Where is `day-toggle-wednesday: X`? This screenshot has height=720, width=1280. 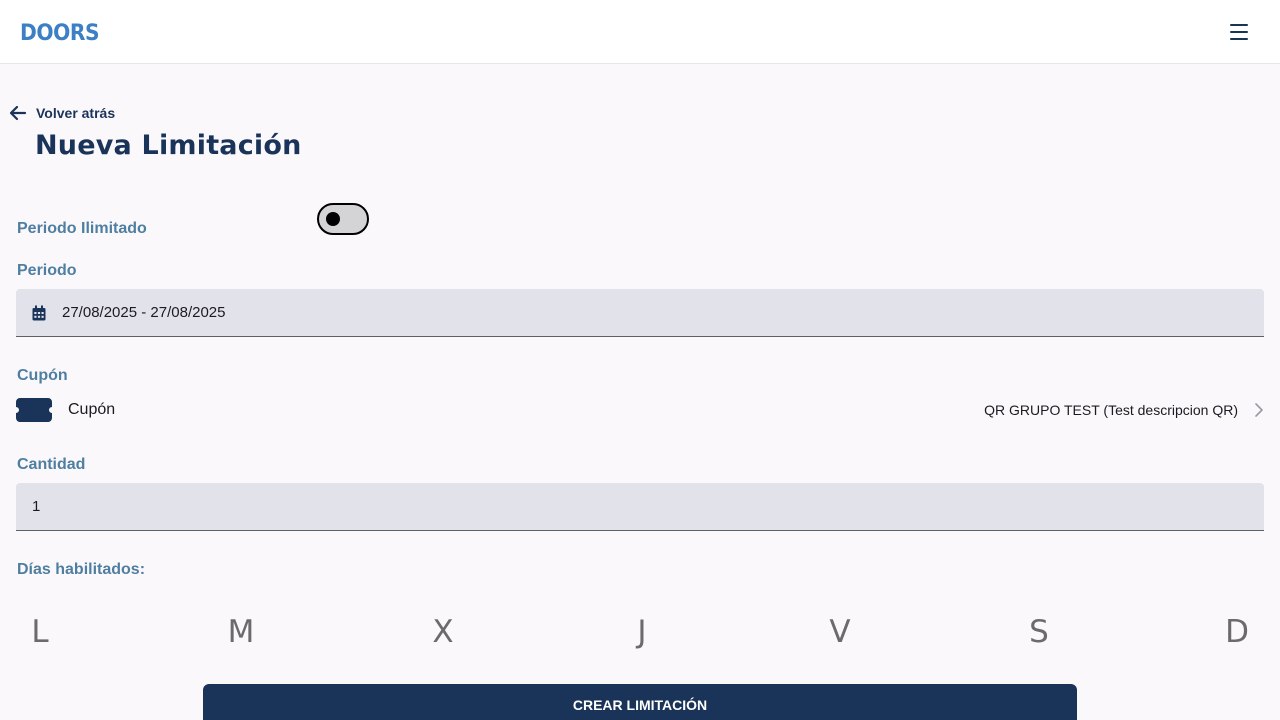 day-toggle-wednesday: X is located at coordinates (443, 632).